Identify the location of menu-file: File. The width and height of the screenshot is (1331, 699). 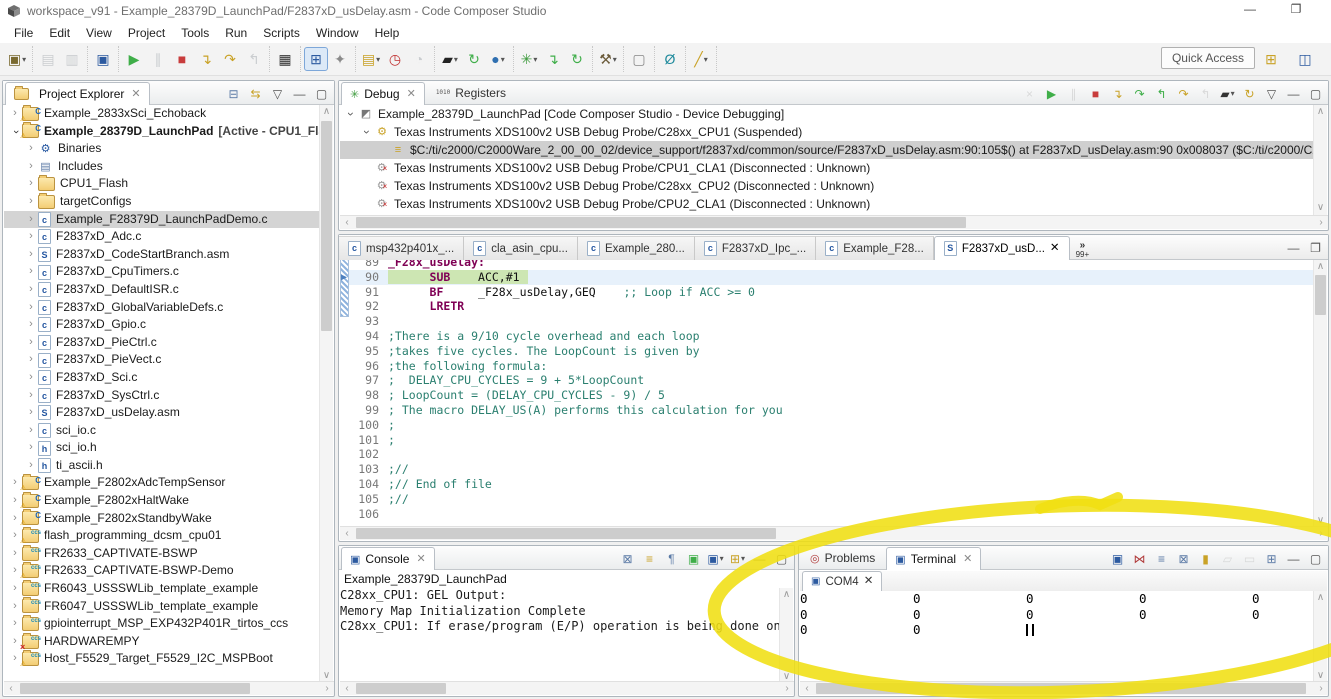
(23, 33).